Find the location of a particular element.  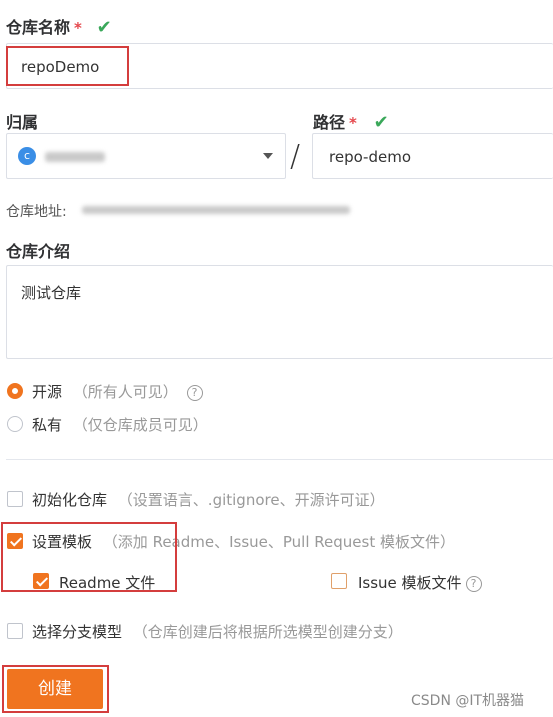

private-hint: （仅仓库成员可见） is located at coordinates (140, 425).